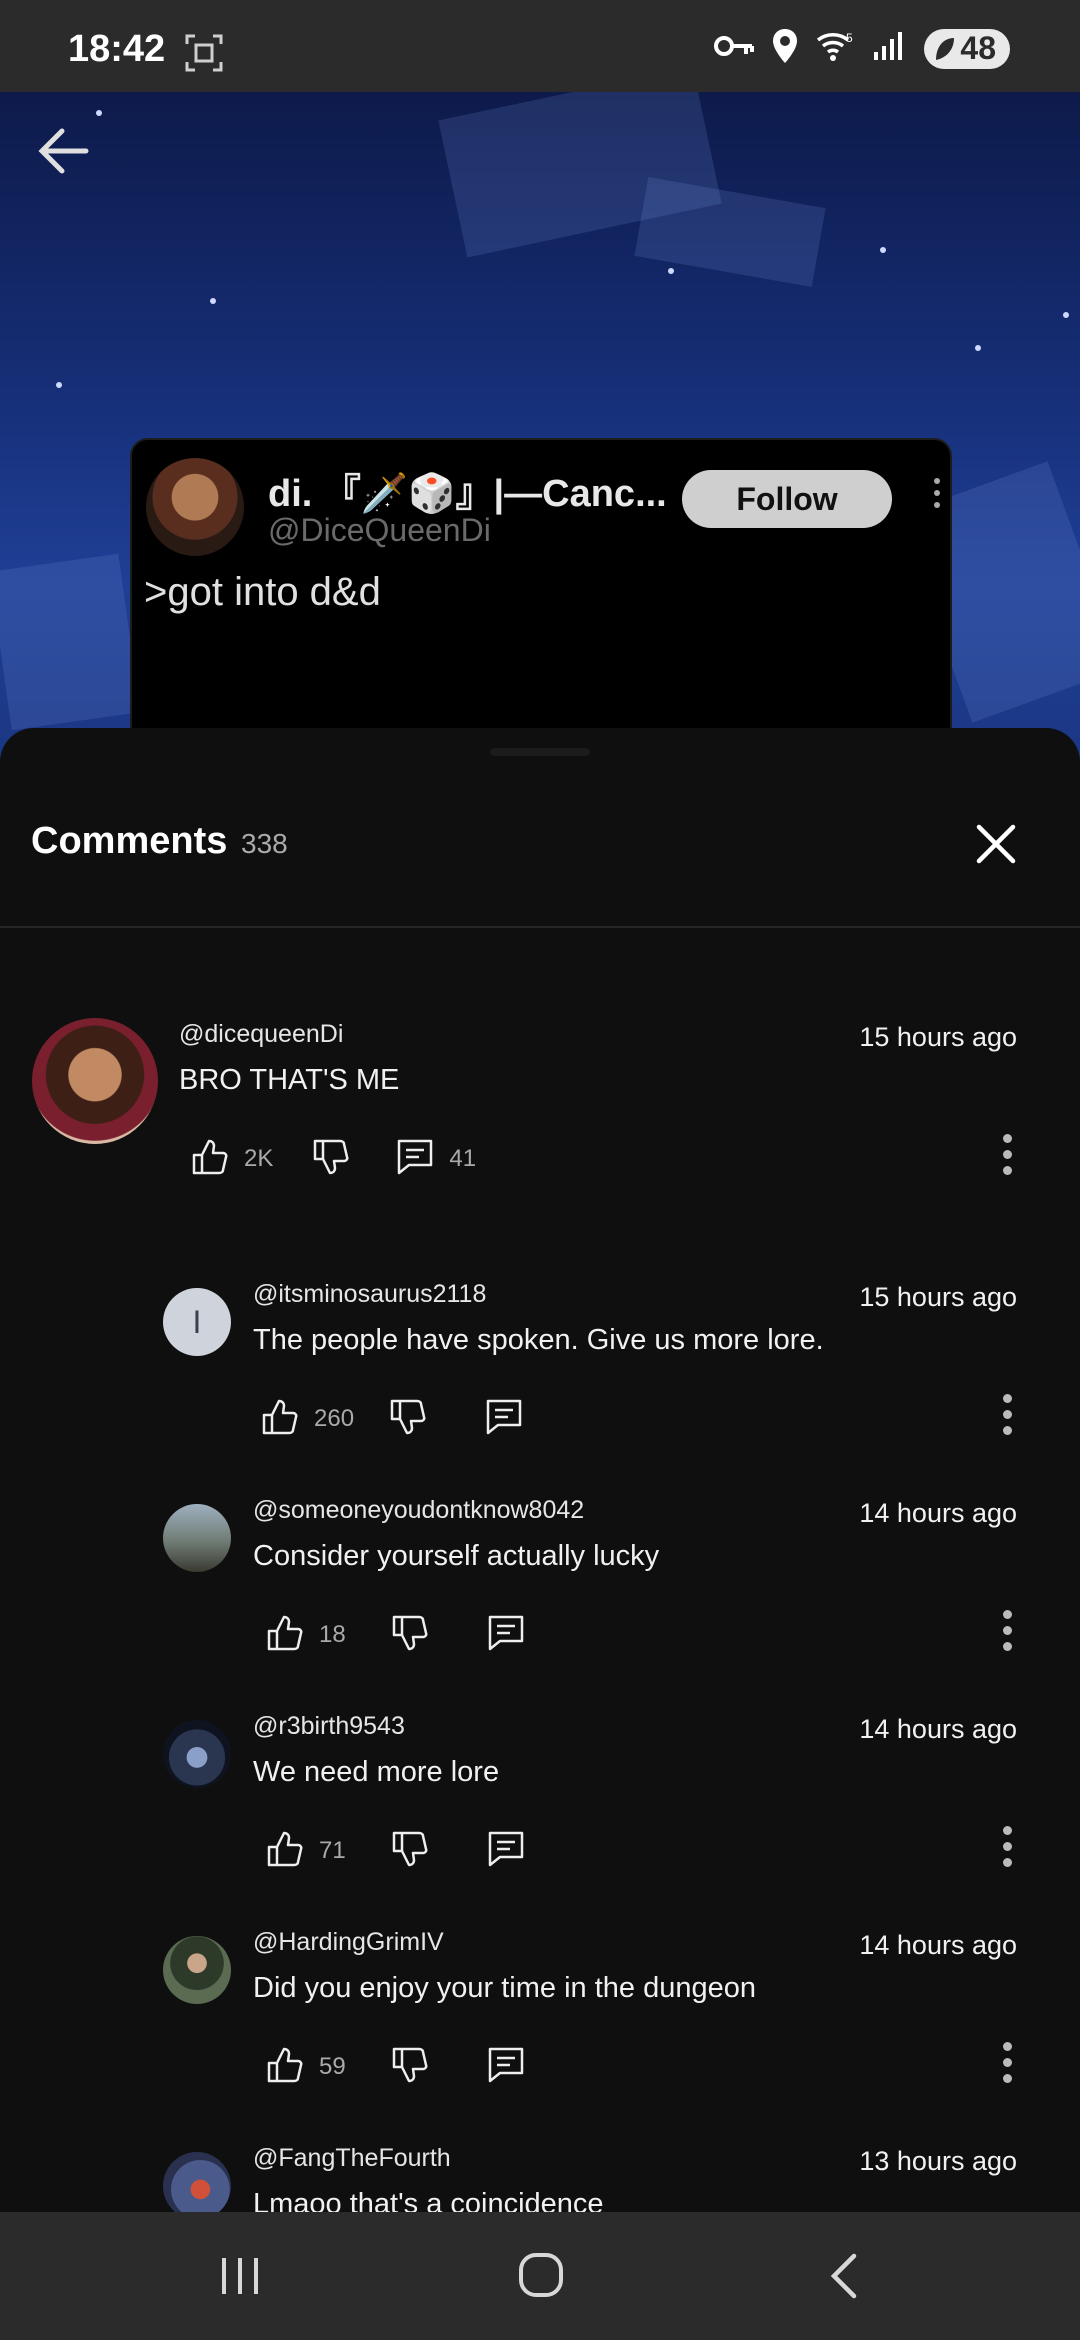 This screenshot has height=2340, width=1080. I want to click on comment-text: Lmaoo that's a coincidence, so click(428, 2200).